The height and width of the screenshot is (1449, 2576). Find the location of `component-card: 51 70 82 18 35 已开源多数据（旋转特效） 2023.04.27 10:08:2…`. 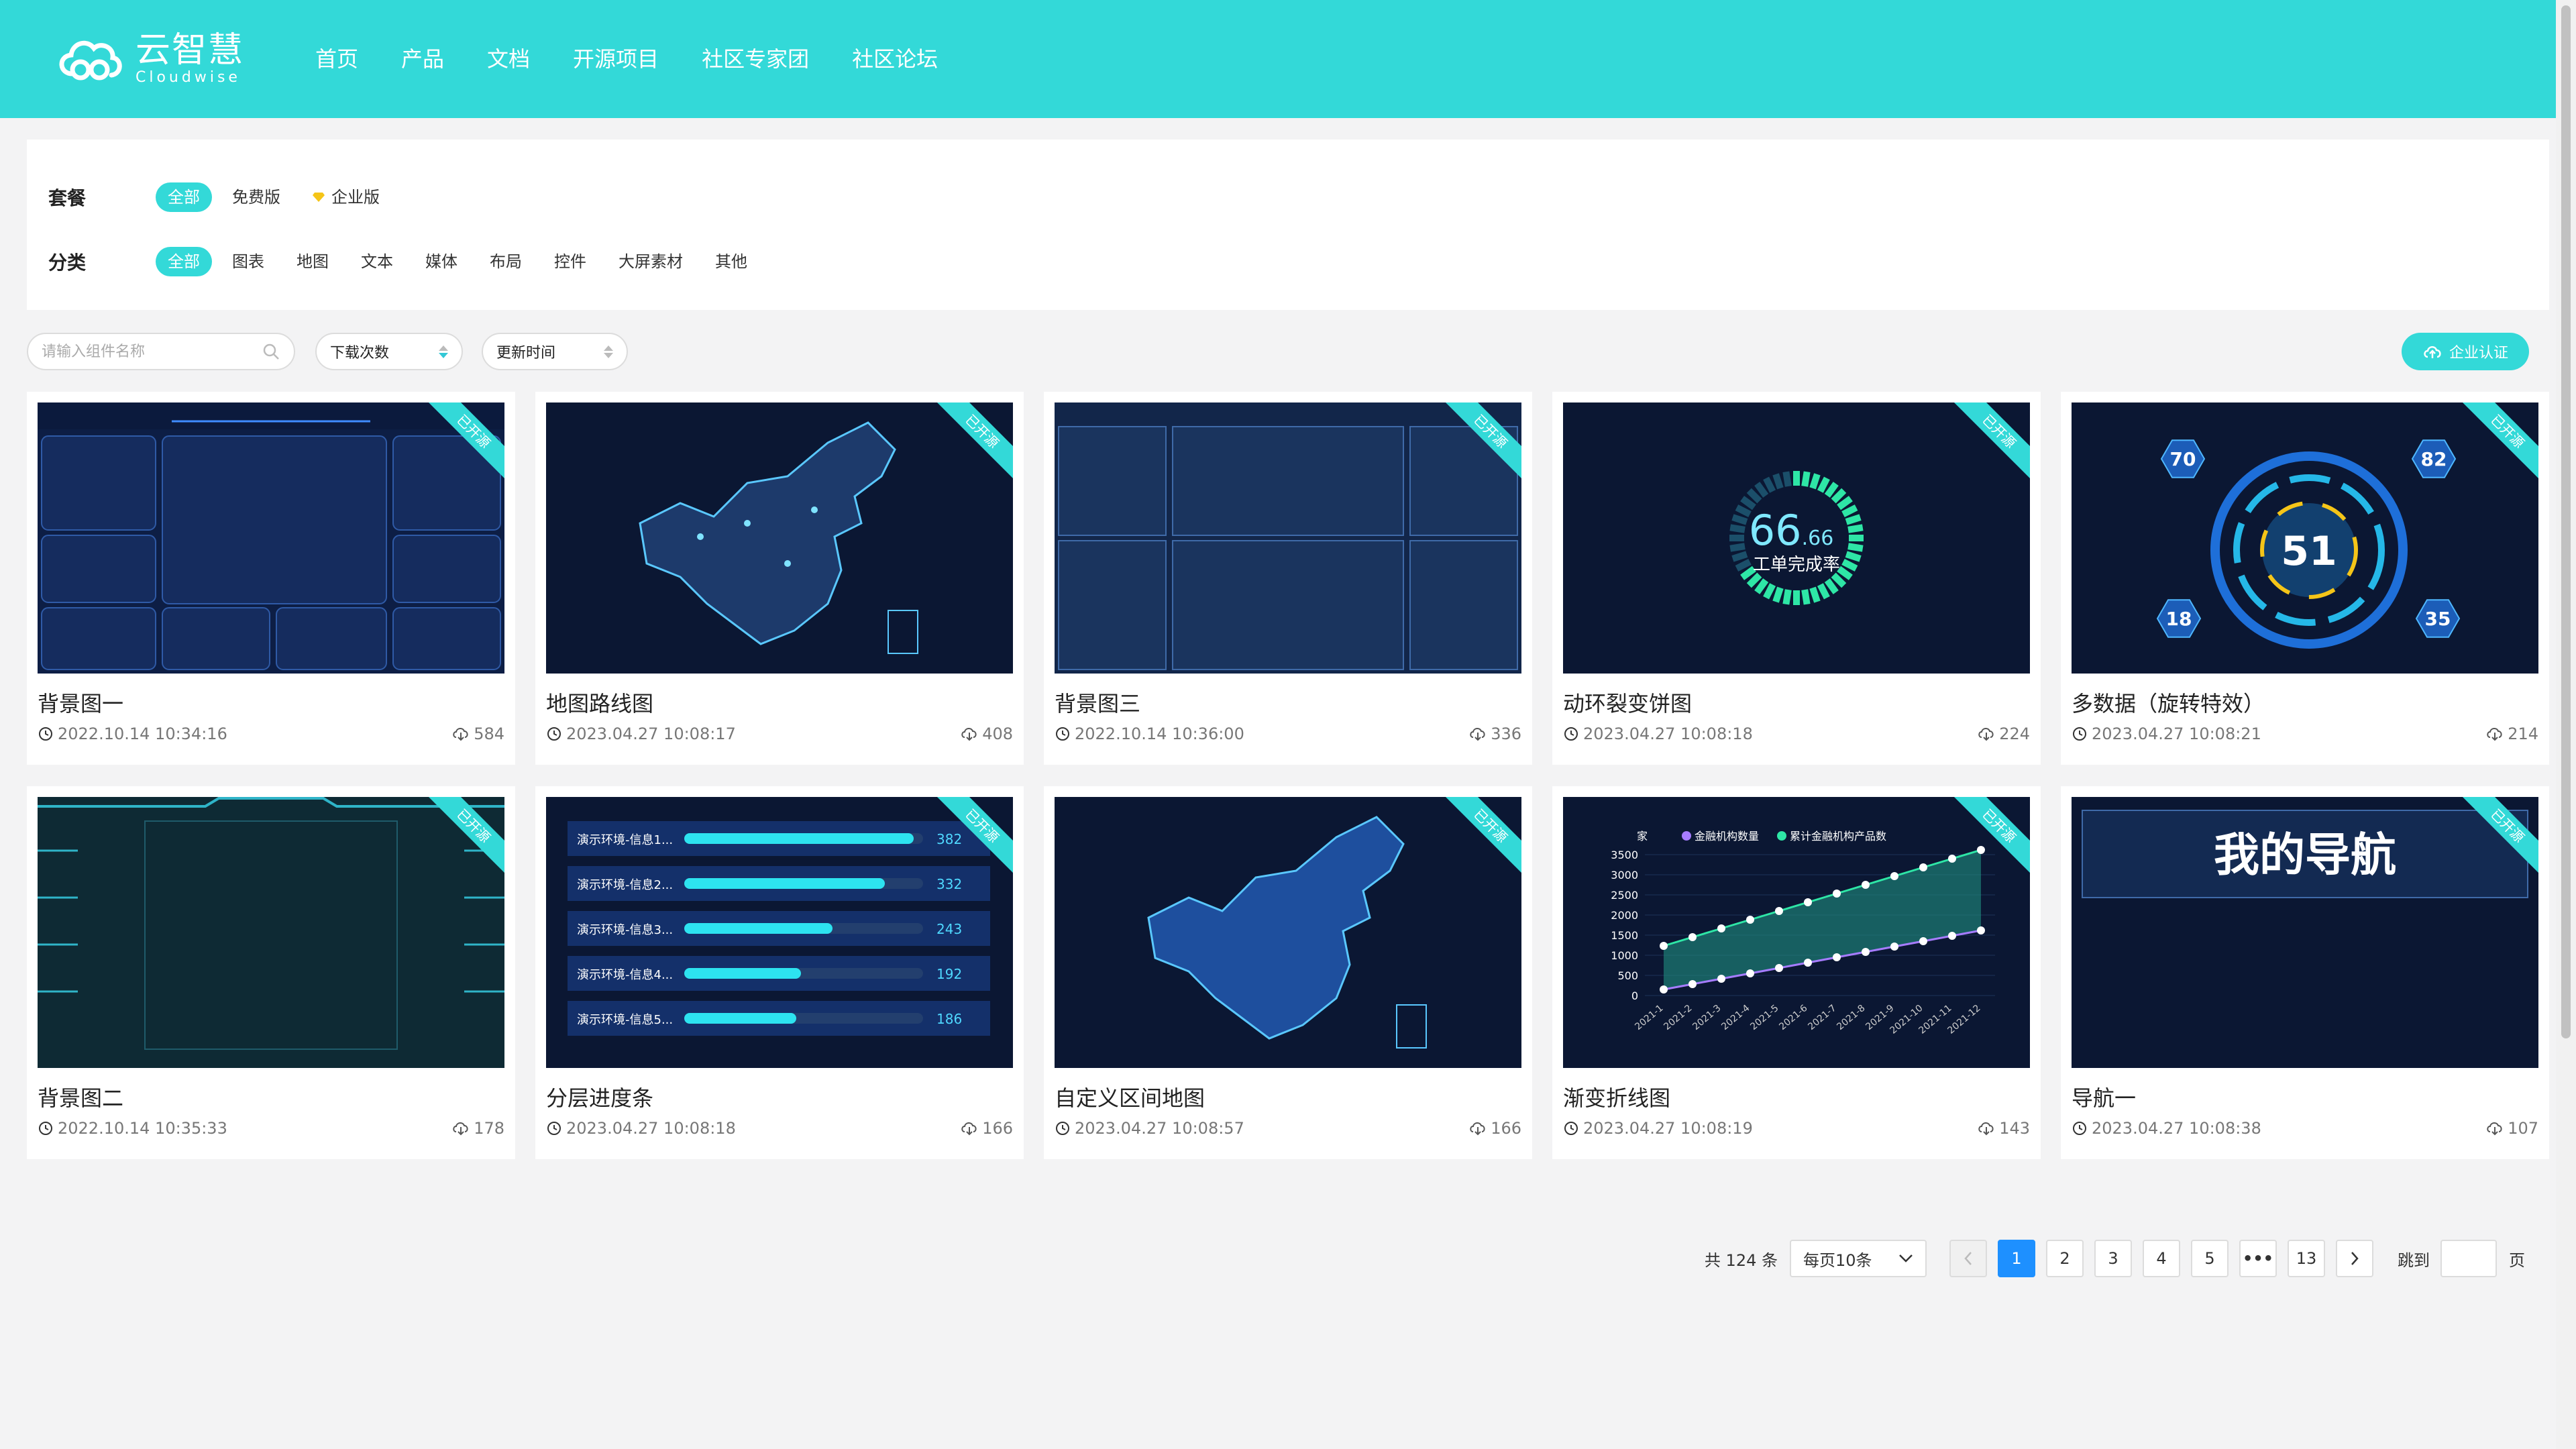

component-card: 51 70 82 18 35 已开源多数据（旋转特效） 2023.04.27 10:08:2… is located at coordinates (2305, 578).